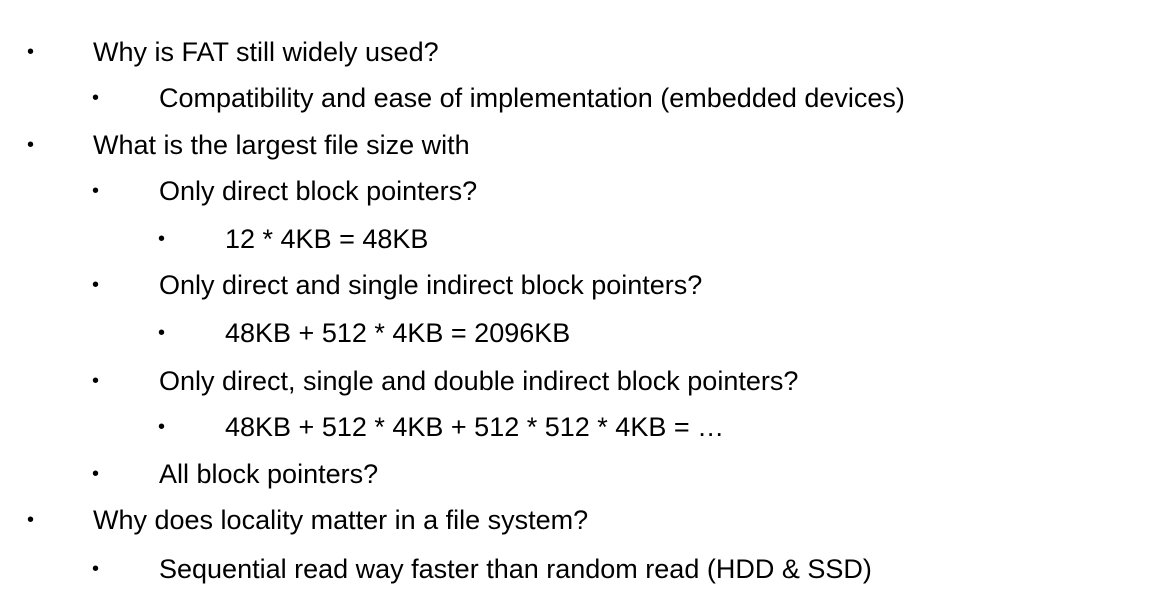 Image resolution: width=1164 pixels, height=613 pixels. I want to click on bullet-item: • 12 * 4KB = 48KB, so click(582, 239).